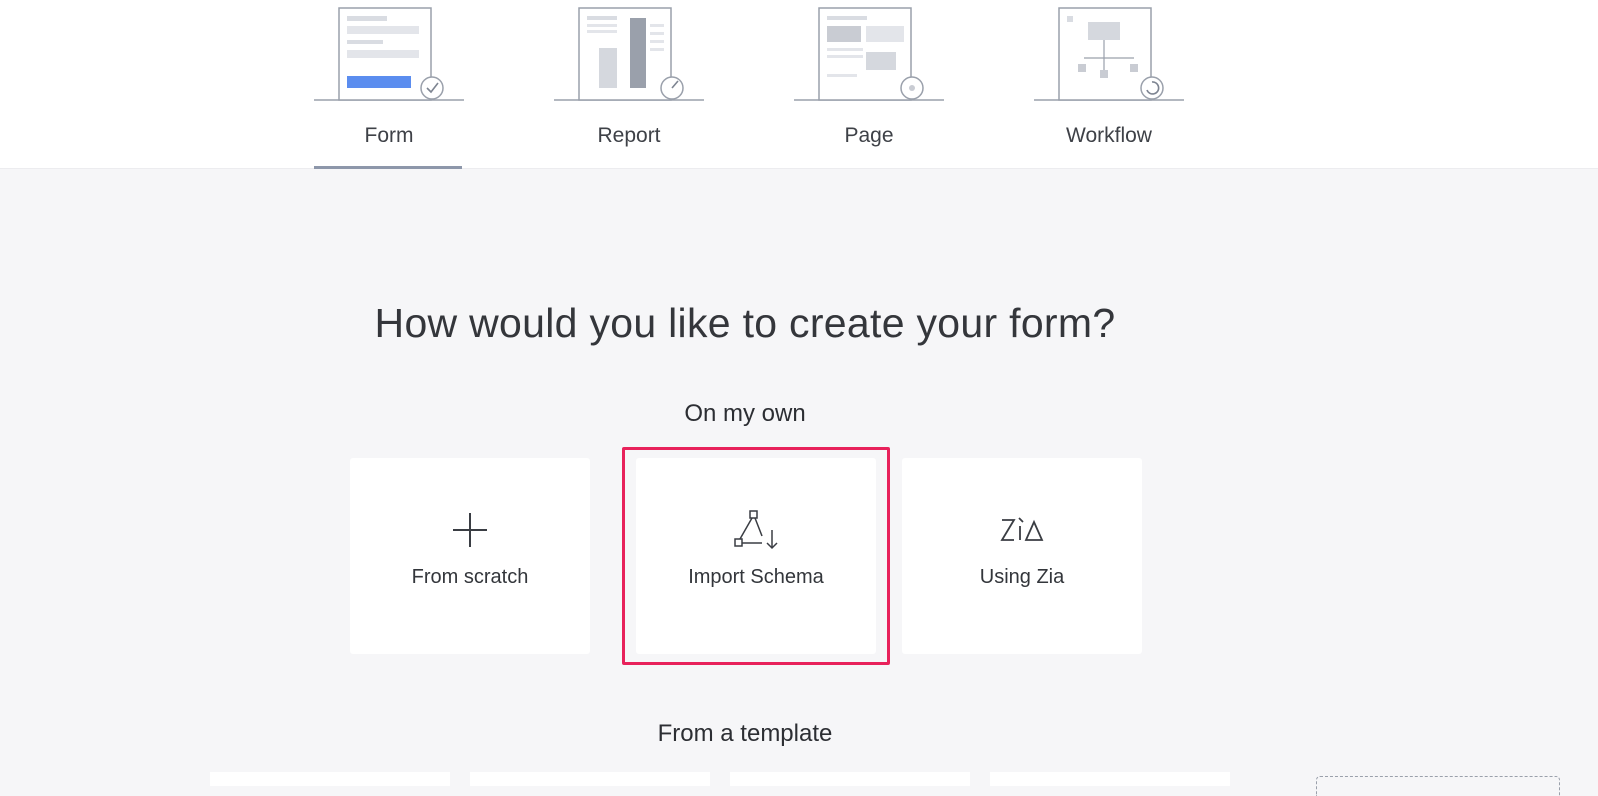  Describe the element at coordinates (869, 135) in the screenshot. I see `tab-label: Page` at that location.